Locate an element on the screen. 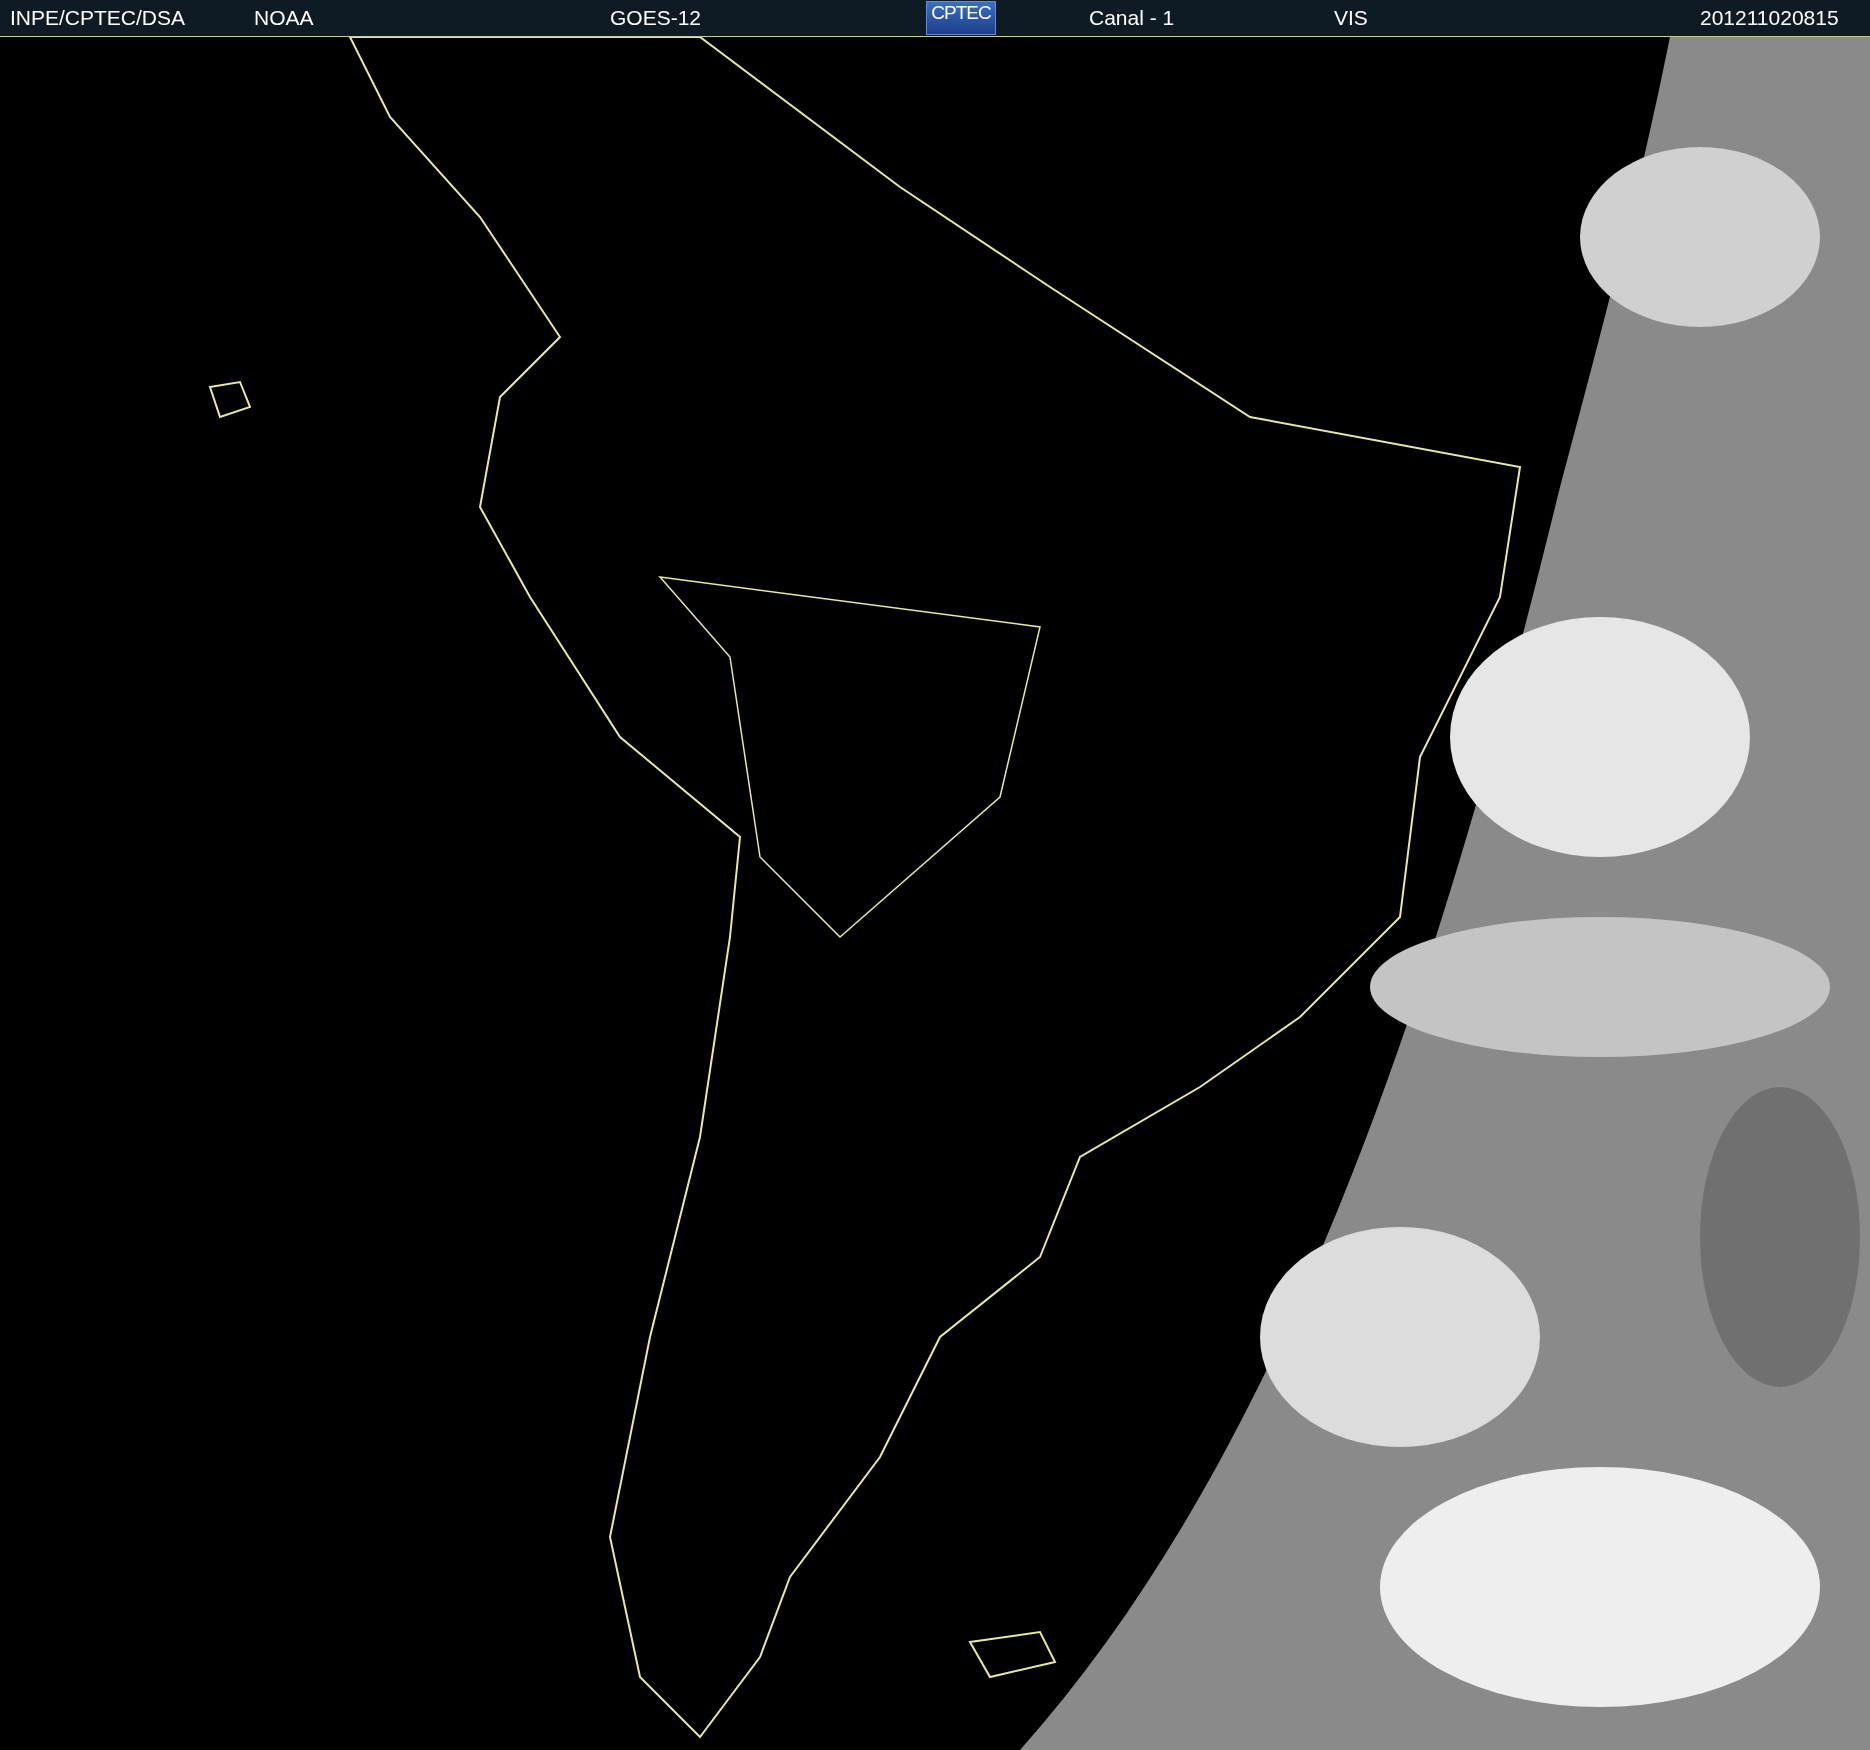 Image resolution: width=1870 pixels, height=1750 pixels. header-label: 201211020815 is located at coordinates (1769, 18).